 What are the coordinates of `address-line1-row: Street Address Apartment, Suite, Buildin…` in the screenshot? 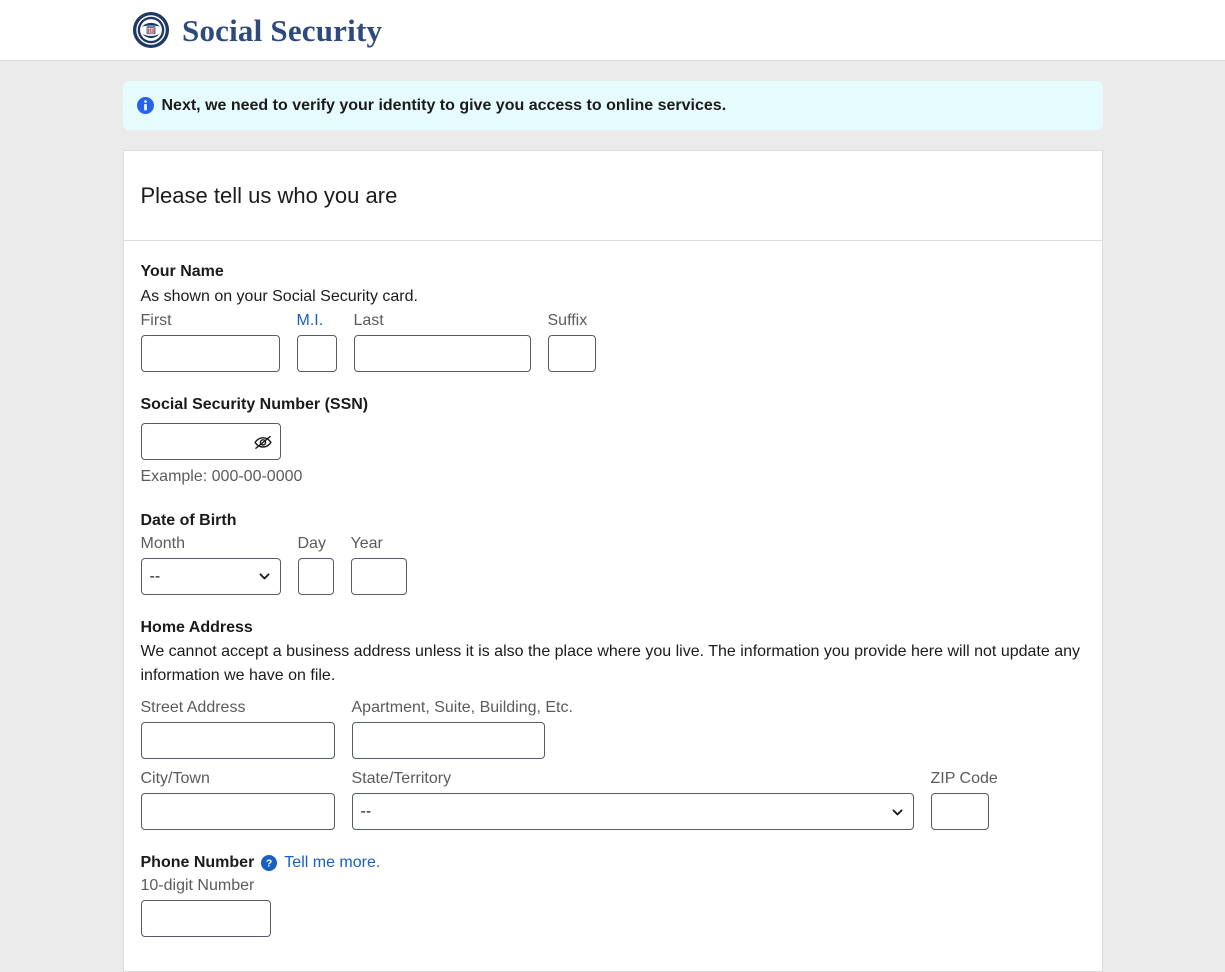 It's located at (612, 729).